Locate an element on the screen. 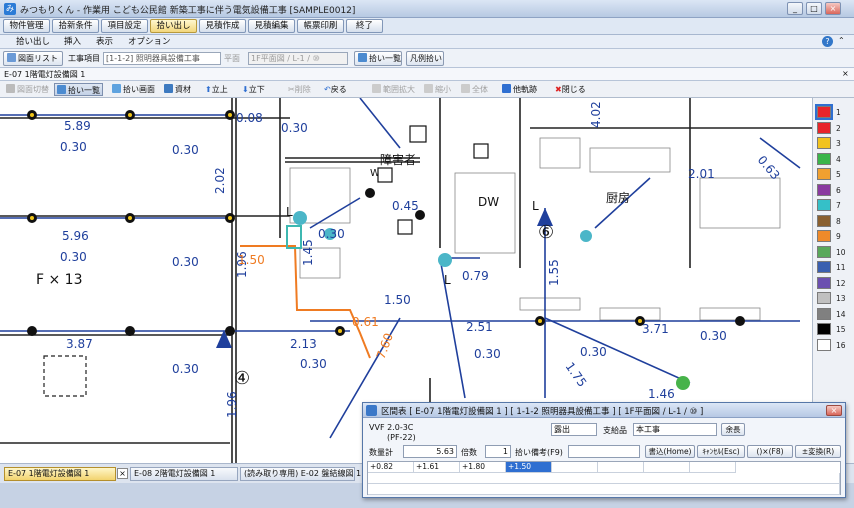 This screenshot has width=854, height=508. write-button: 書込(Home) is located at coordinates (670, 451).